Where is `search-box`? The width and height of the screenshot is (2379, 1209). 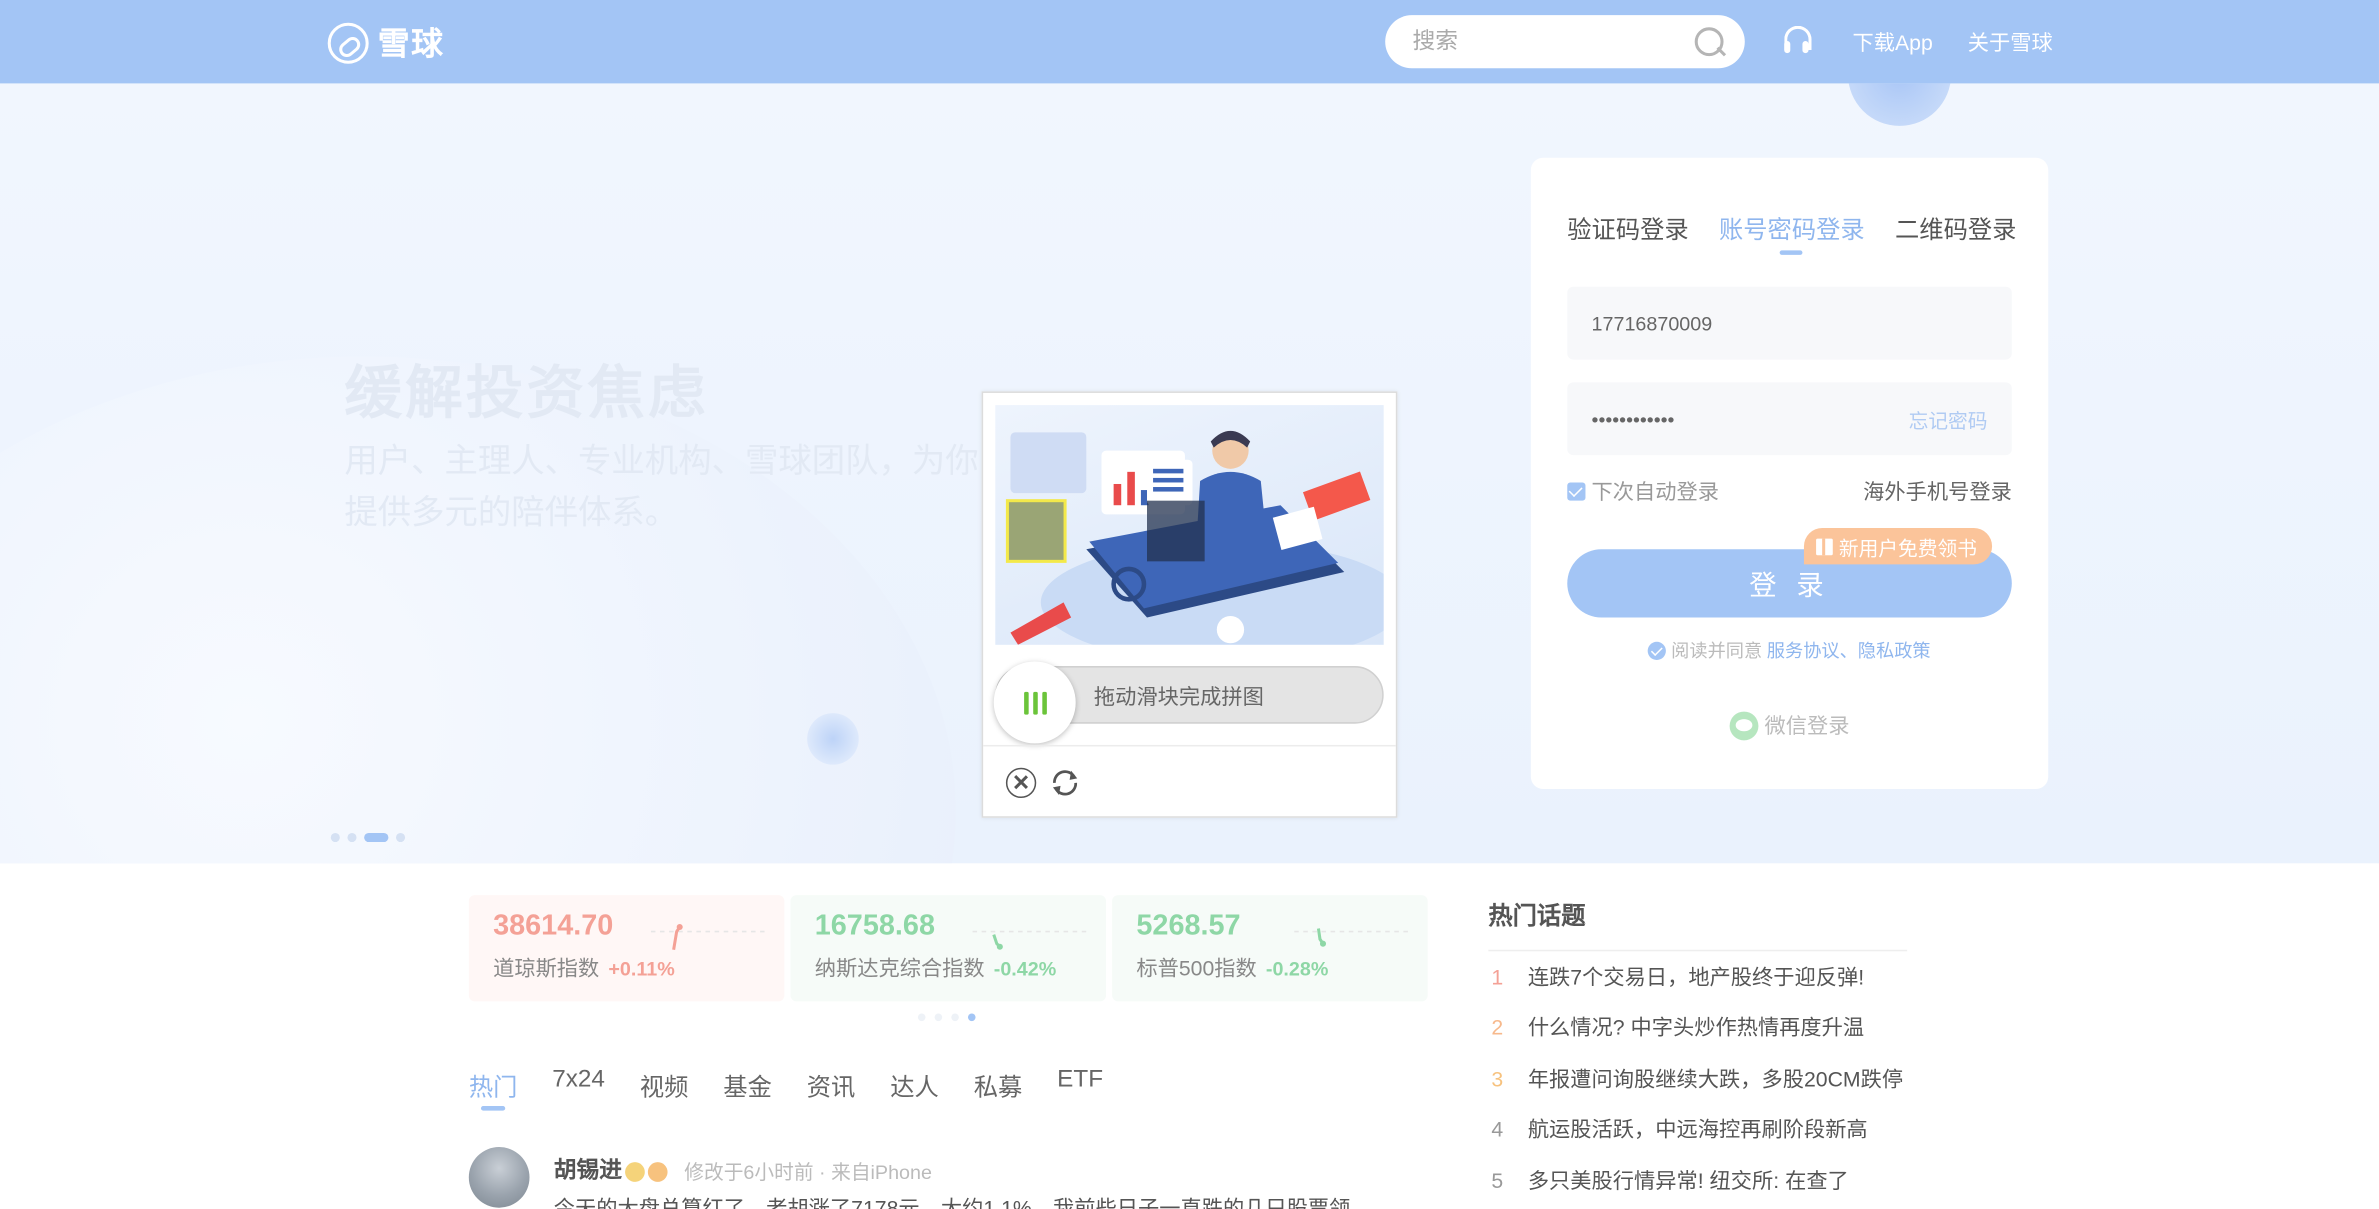
search-box is located at coordinates (1565, 42).